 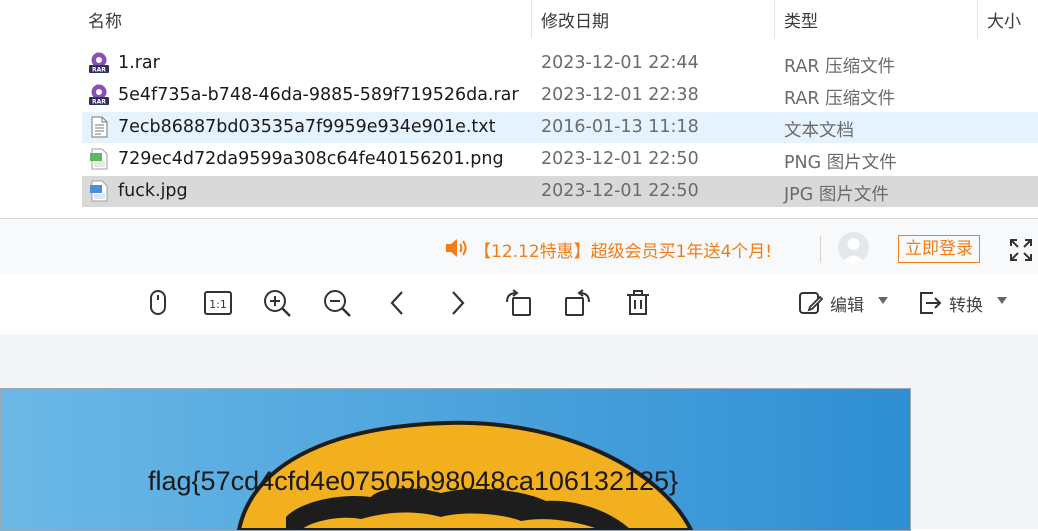 What do you see at coordinates (307, 127) in the screenshot?
I see `file-name: 7ecb86887bd03535a7f9959e934e901e.txt` at bounding box center [307, 127].